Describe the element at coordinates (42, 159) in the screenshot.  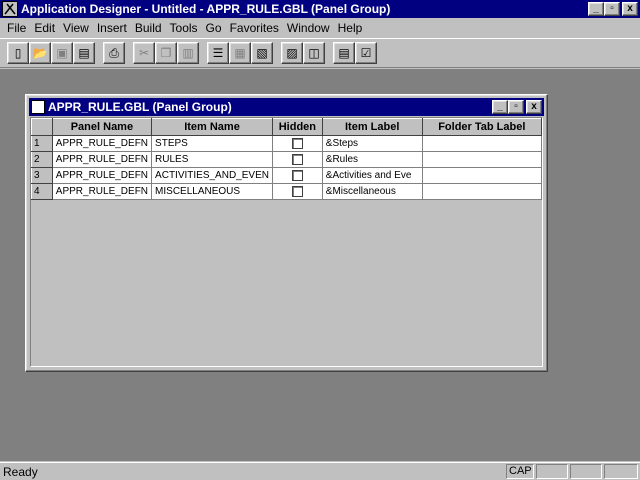
I see `row-number: 2` at that location.